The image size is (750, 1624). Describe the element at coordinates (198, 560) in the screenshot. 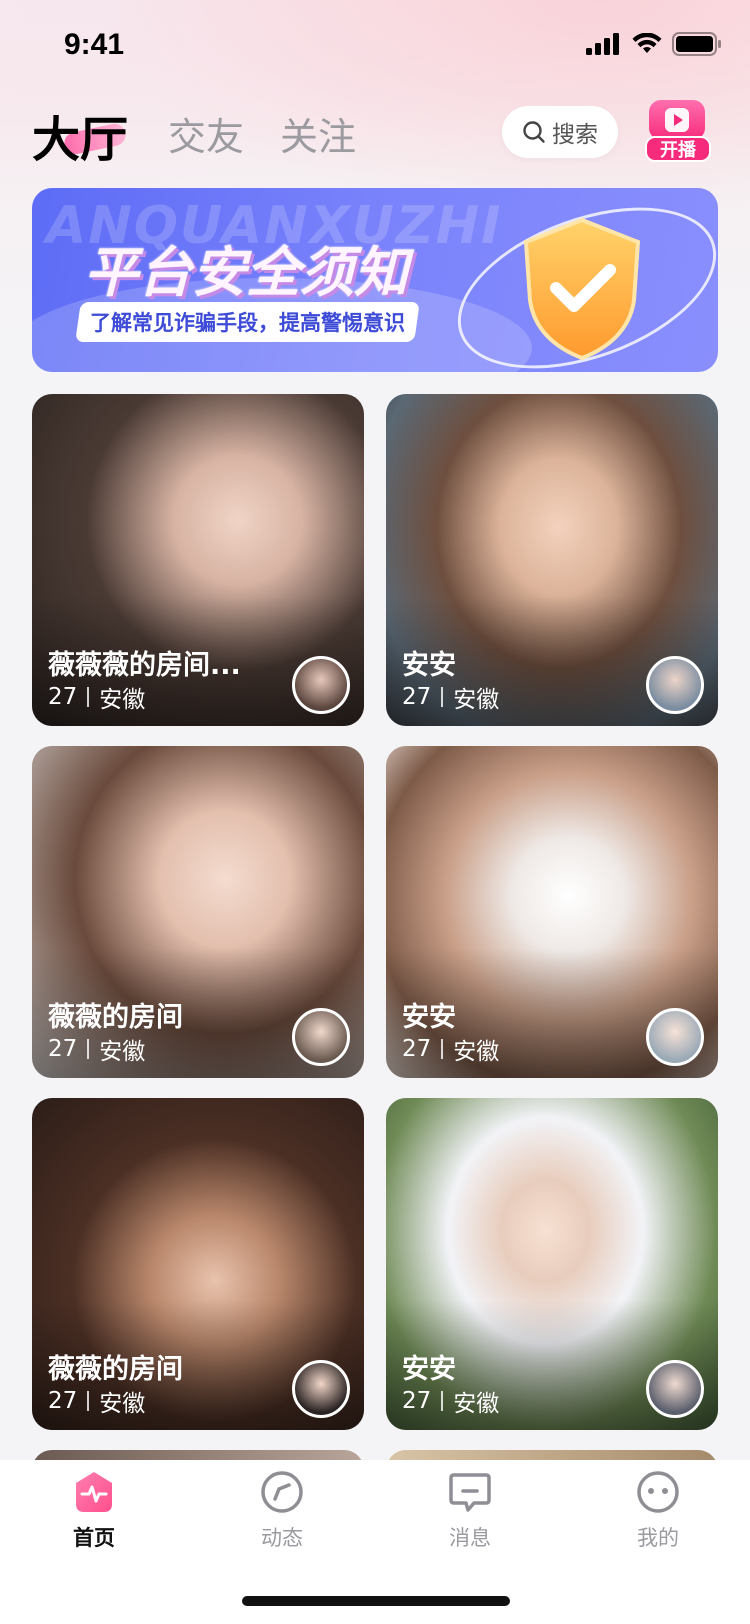

I see `room-card: 薇薇薇的房间... 27 安徽` at that location.